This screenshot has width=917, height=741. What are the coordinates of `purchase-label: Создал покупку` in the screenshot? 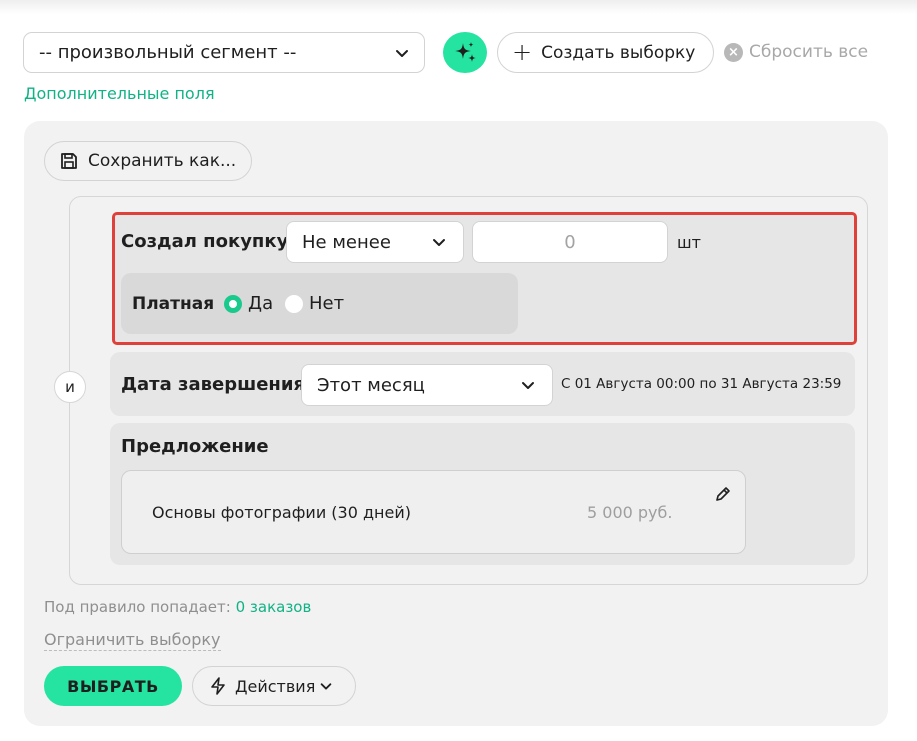 It's located at (205, 241).